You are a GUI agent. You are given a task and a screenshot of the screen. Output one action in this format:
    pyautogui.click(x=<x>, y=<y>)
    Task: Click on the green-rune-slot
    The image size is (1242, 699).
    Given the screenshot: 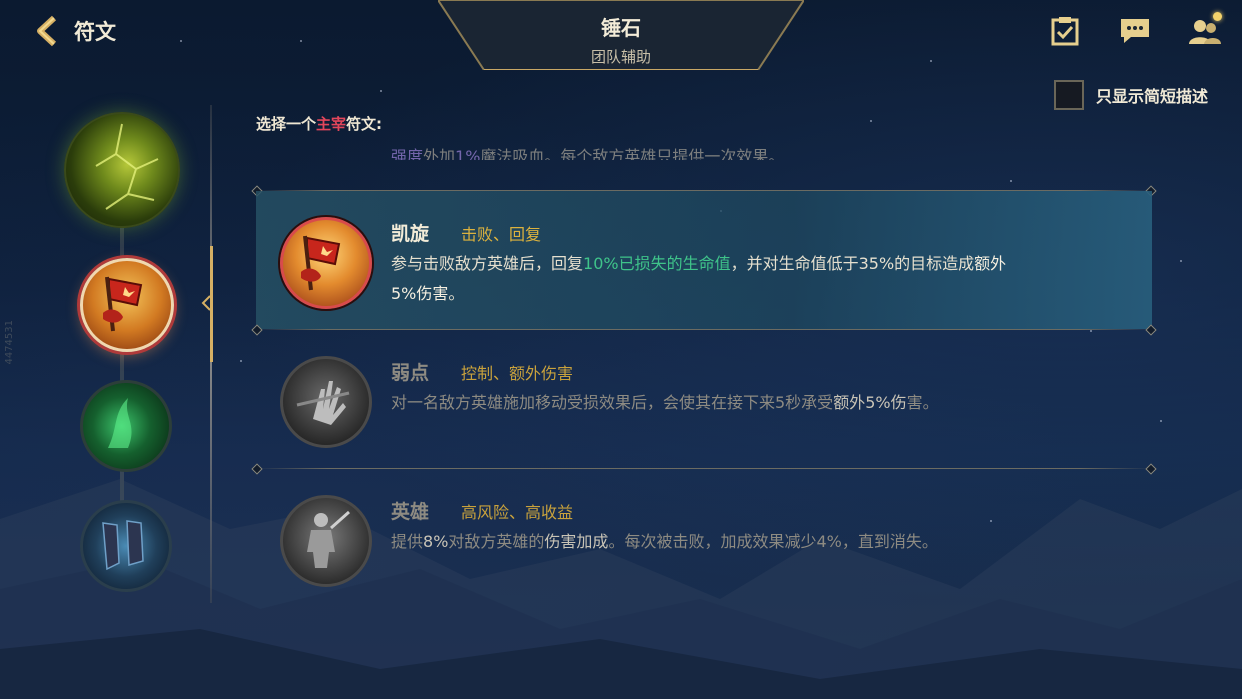 What is the action you would take?
    pyautogui.click(x=126, y=426)
    